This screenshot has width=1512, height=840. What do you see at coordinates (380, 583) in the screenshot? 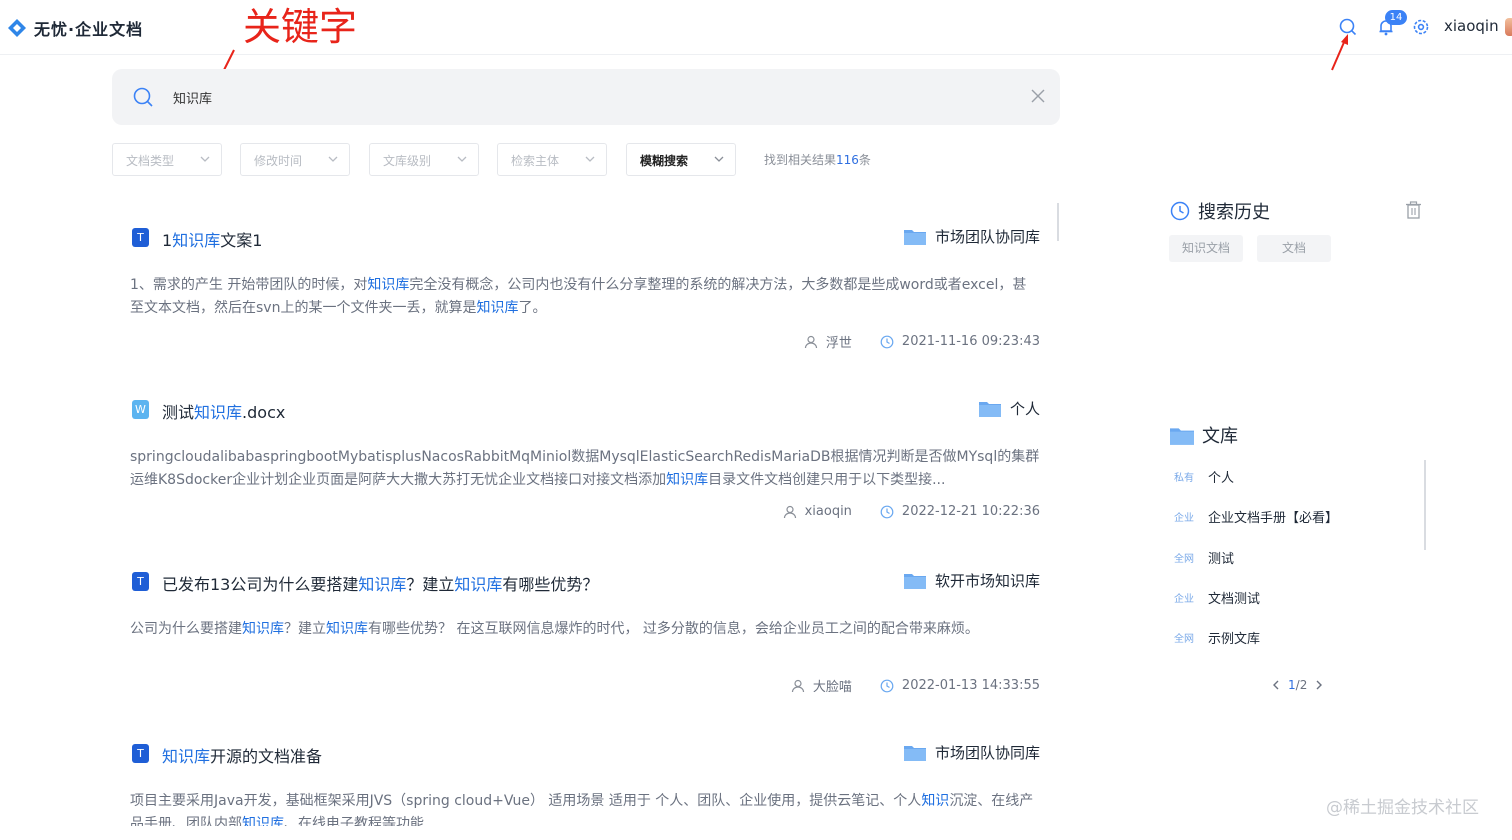
I see `result-title: 已发布13公司为什么要搭建知识库？建立知识库有哪些优势？` at bounding box center [380, 583].